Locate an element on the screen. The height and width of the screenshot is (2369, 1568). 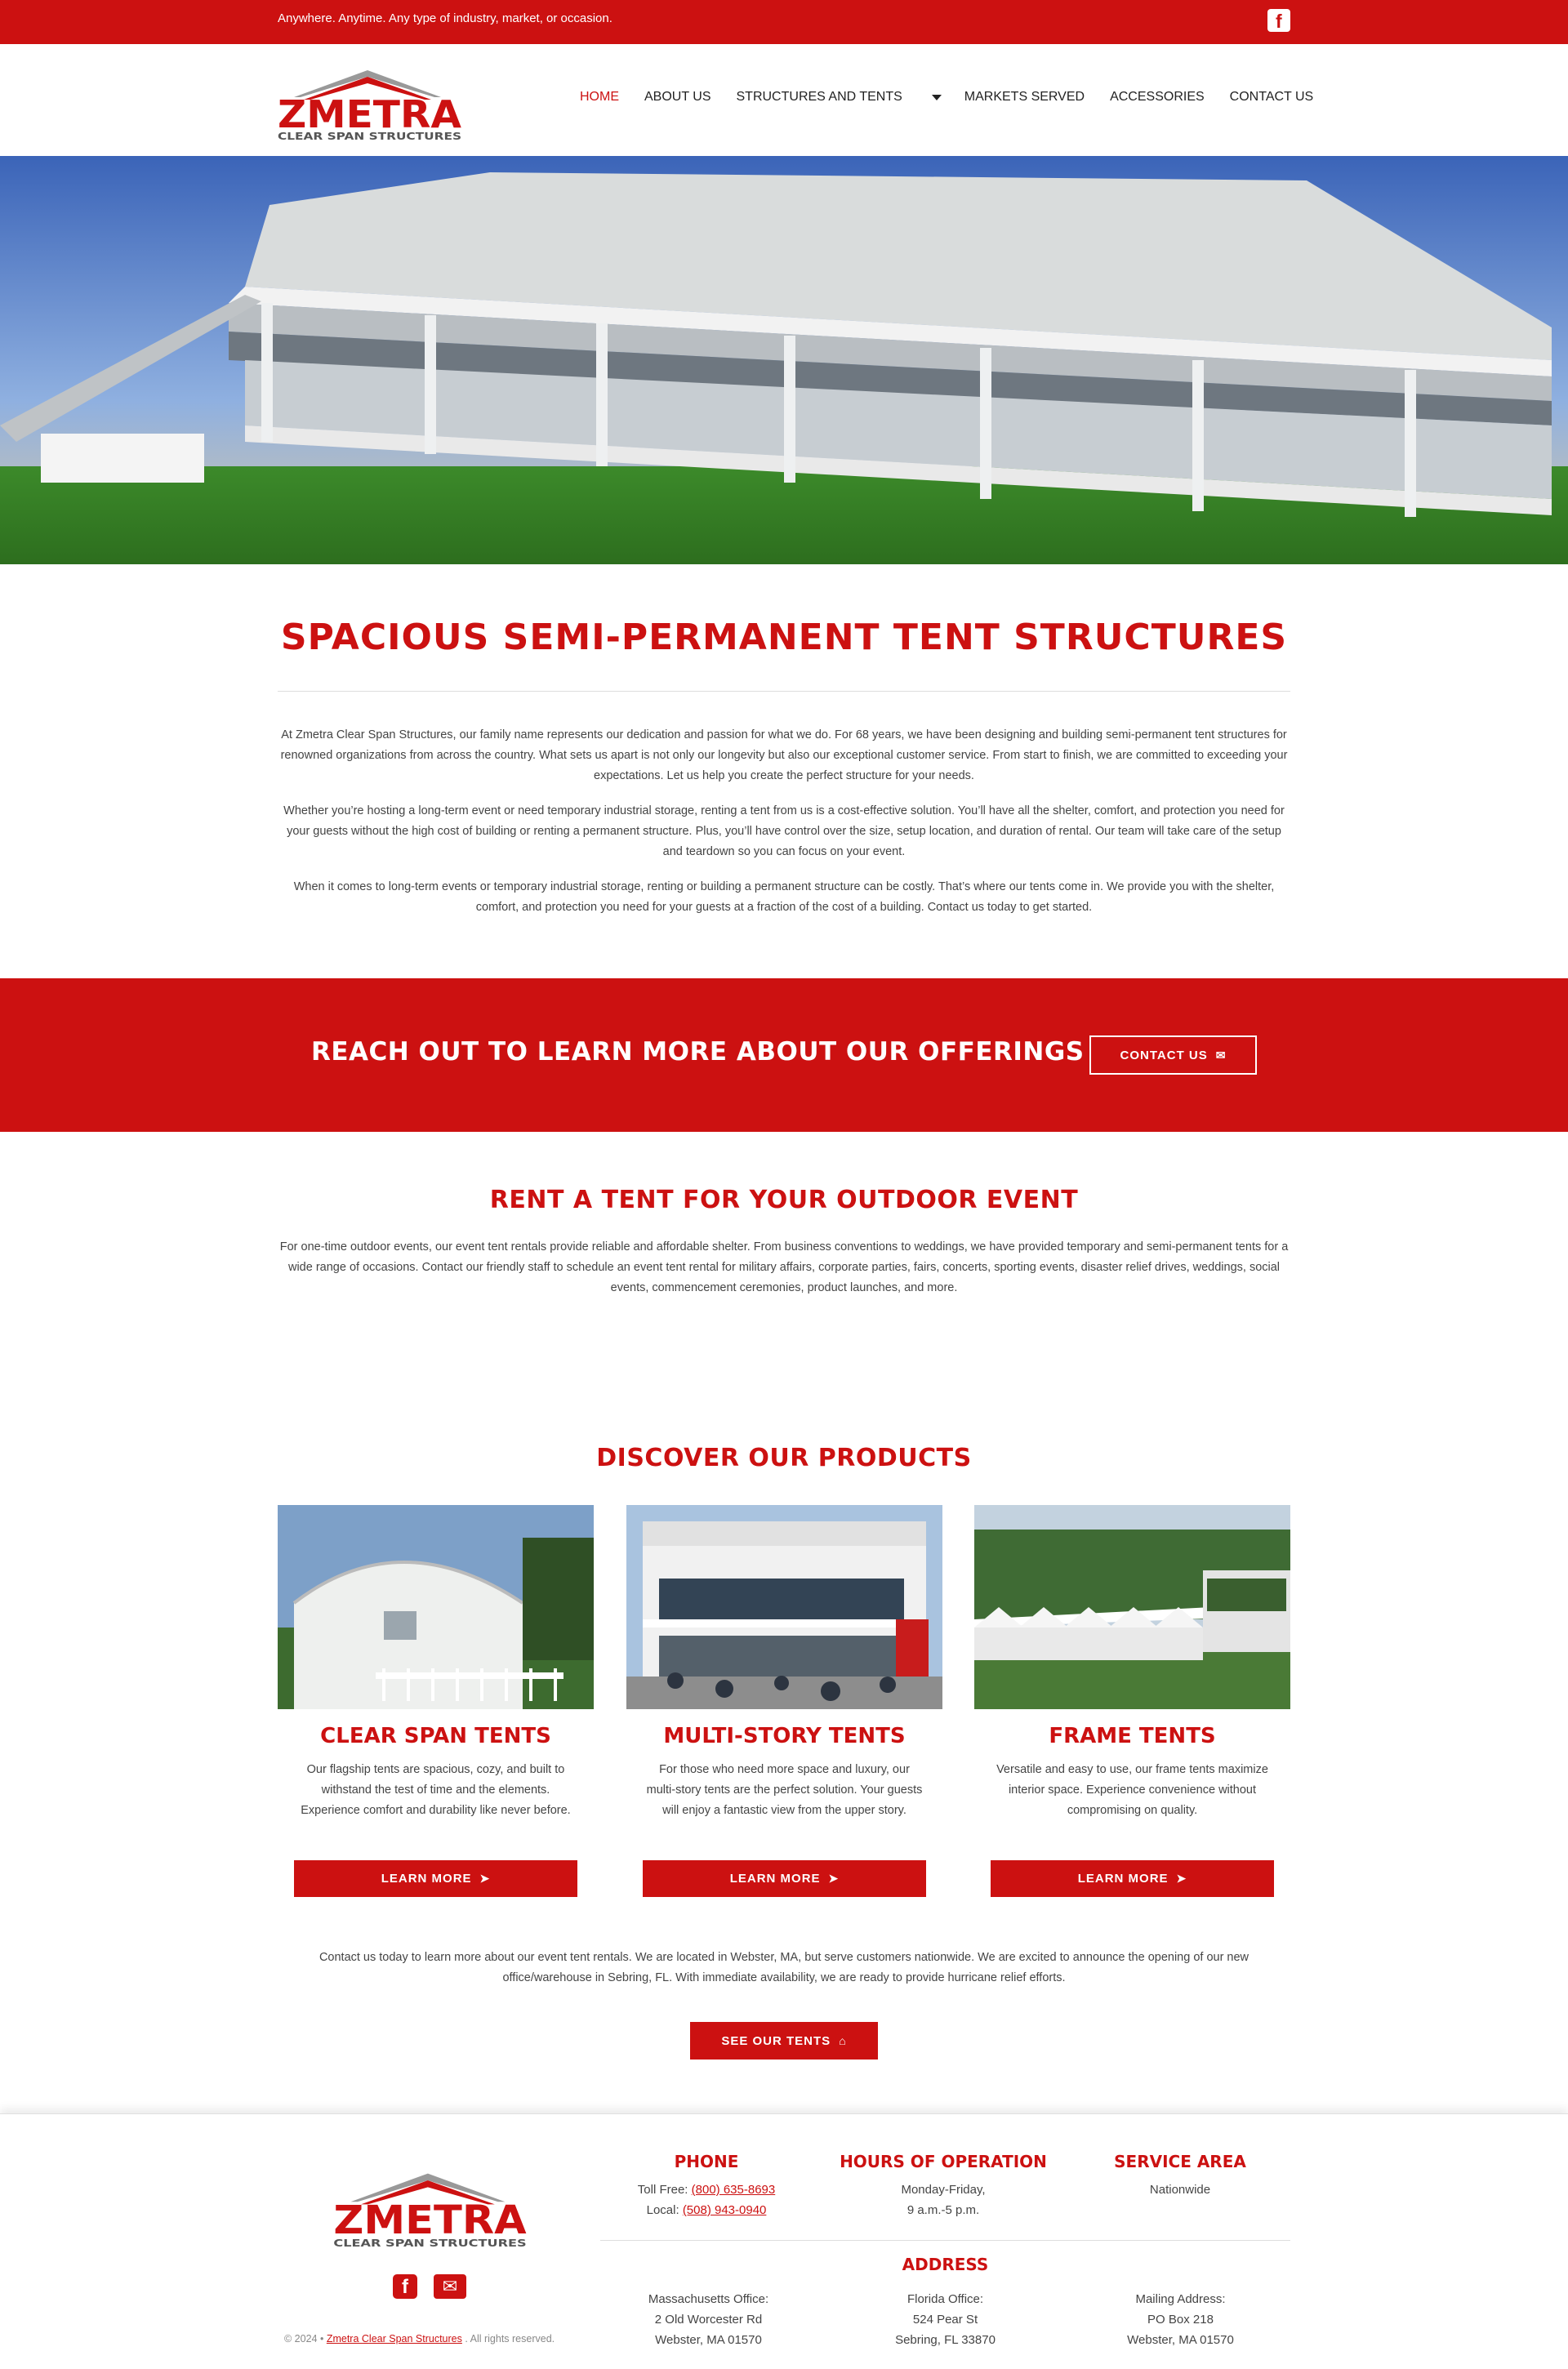
mailing-label: Mailing Address: is located at coordinates (1180, 2299).